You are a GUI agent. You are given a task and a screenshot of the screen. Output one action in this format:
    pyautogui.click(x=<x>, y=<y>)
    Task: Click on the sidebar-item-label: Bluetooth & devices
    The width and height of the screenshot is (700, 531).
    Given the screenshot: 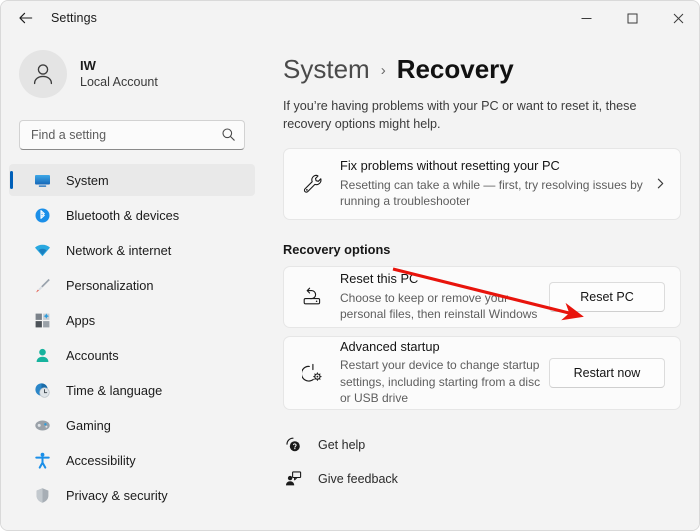 What is the action you would take?
    pyautogui.click(x=123, y=215)
    